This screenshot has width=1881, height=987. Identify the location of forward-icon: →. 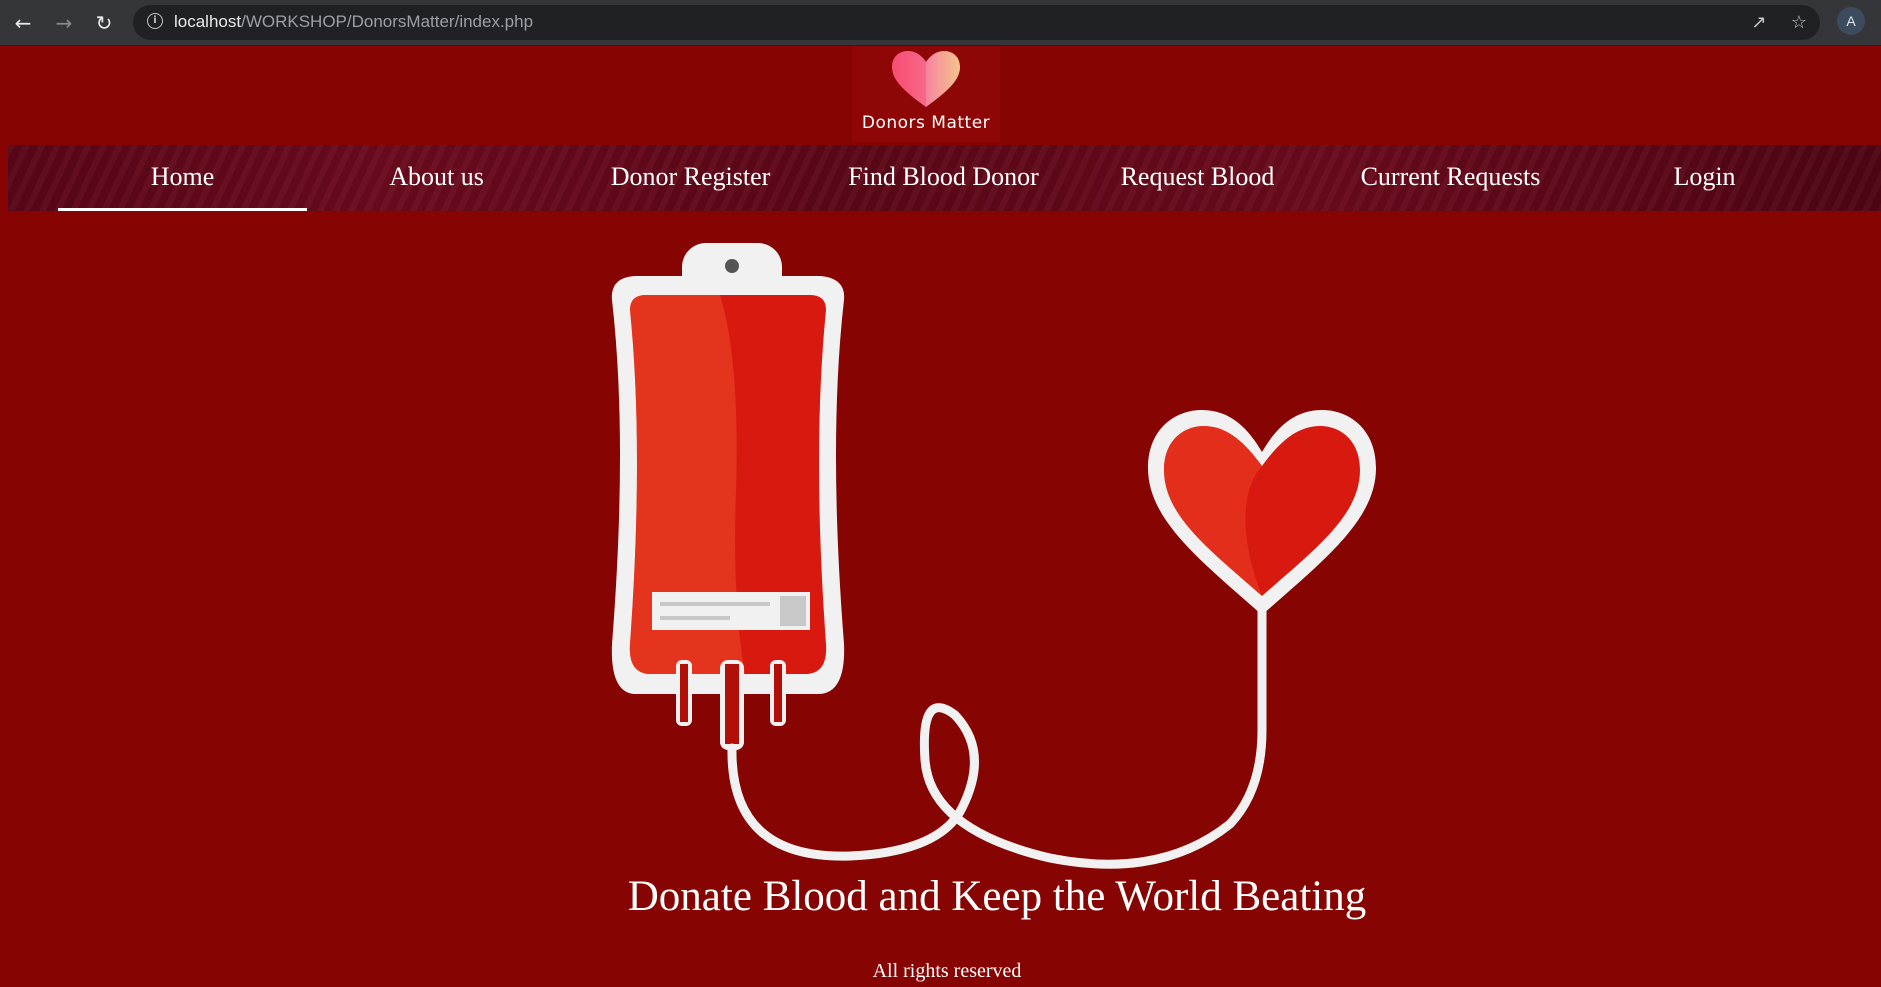
(64, 23).